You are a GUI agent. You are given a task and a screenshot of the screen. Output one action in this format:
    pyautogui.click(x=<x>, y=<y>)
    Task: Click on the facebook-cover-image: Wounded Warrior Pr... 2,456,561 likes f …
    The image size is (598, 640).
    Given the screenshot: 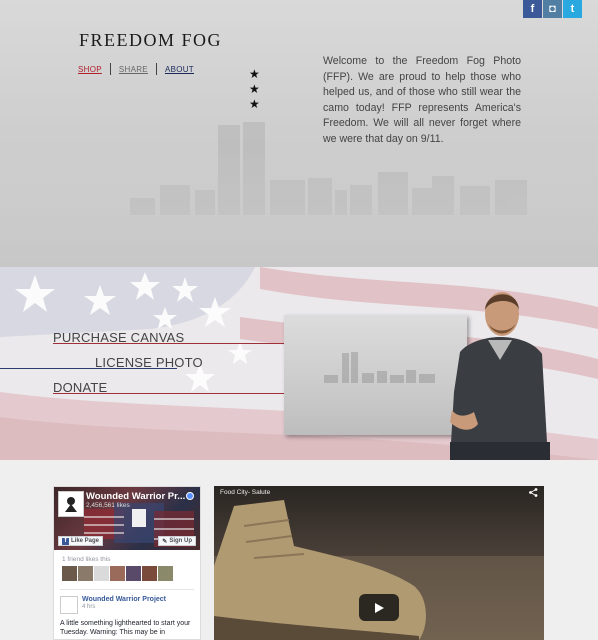 What is the action you would take?
    pyautogui.click(x=127, y=518)
    